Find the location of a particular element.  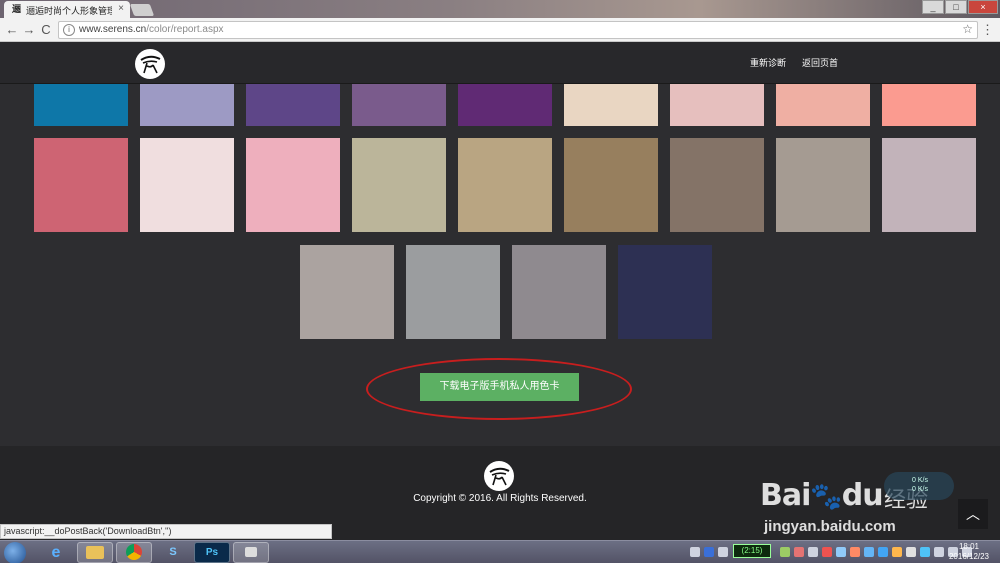

system-tray is located at coordinates (709, 552).